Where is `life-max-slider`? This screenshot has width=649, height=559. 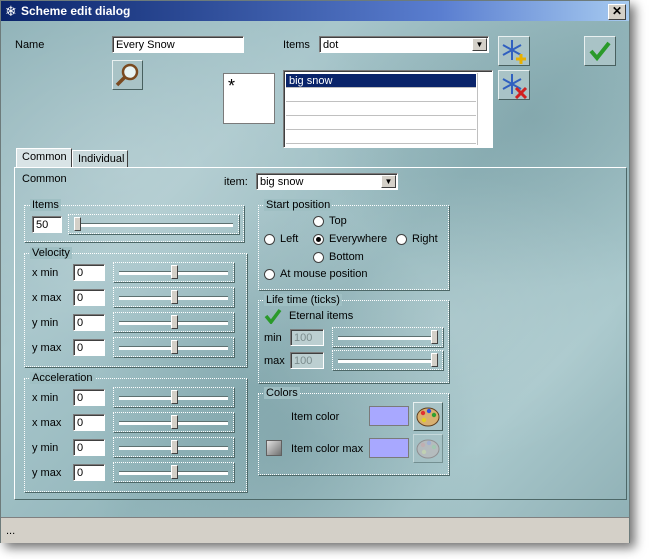 life-max-slider is located at coordinates (387, 360).